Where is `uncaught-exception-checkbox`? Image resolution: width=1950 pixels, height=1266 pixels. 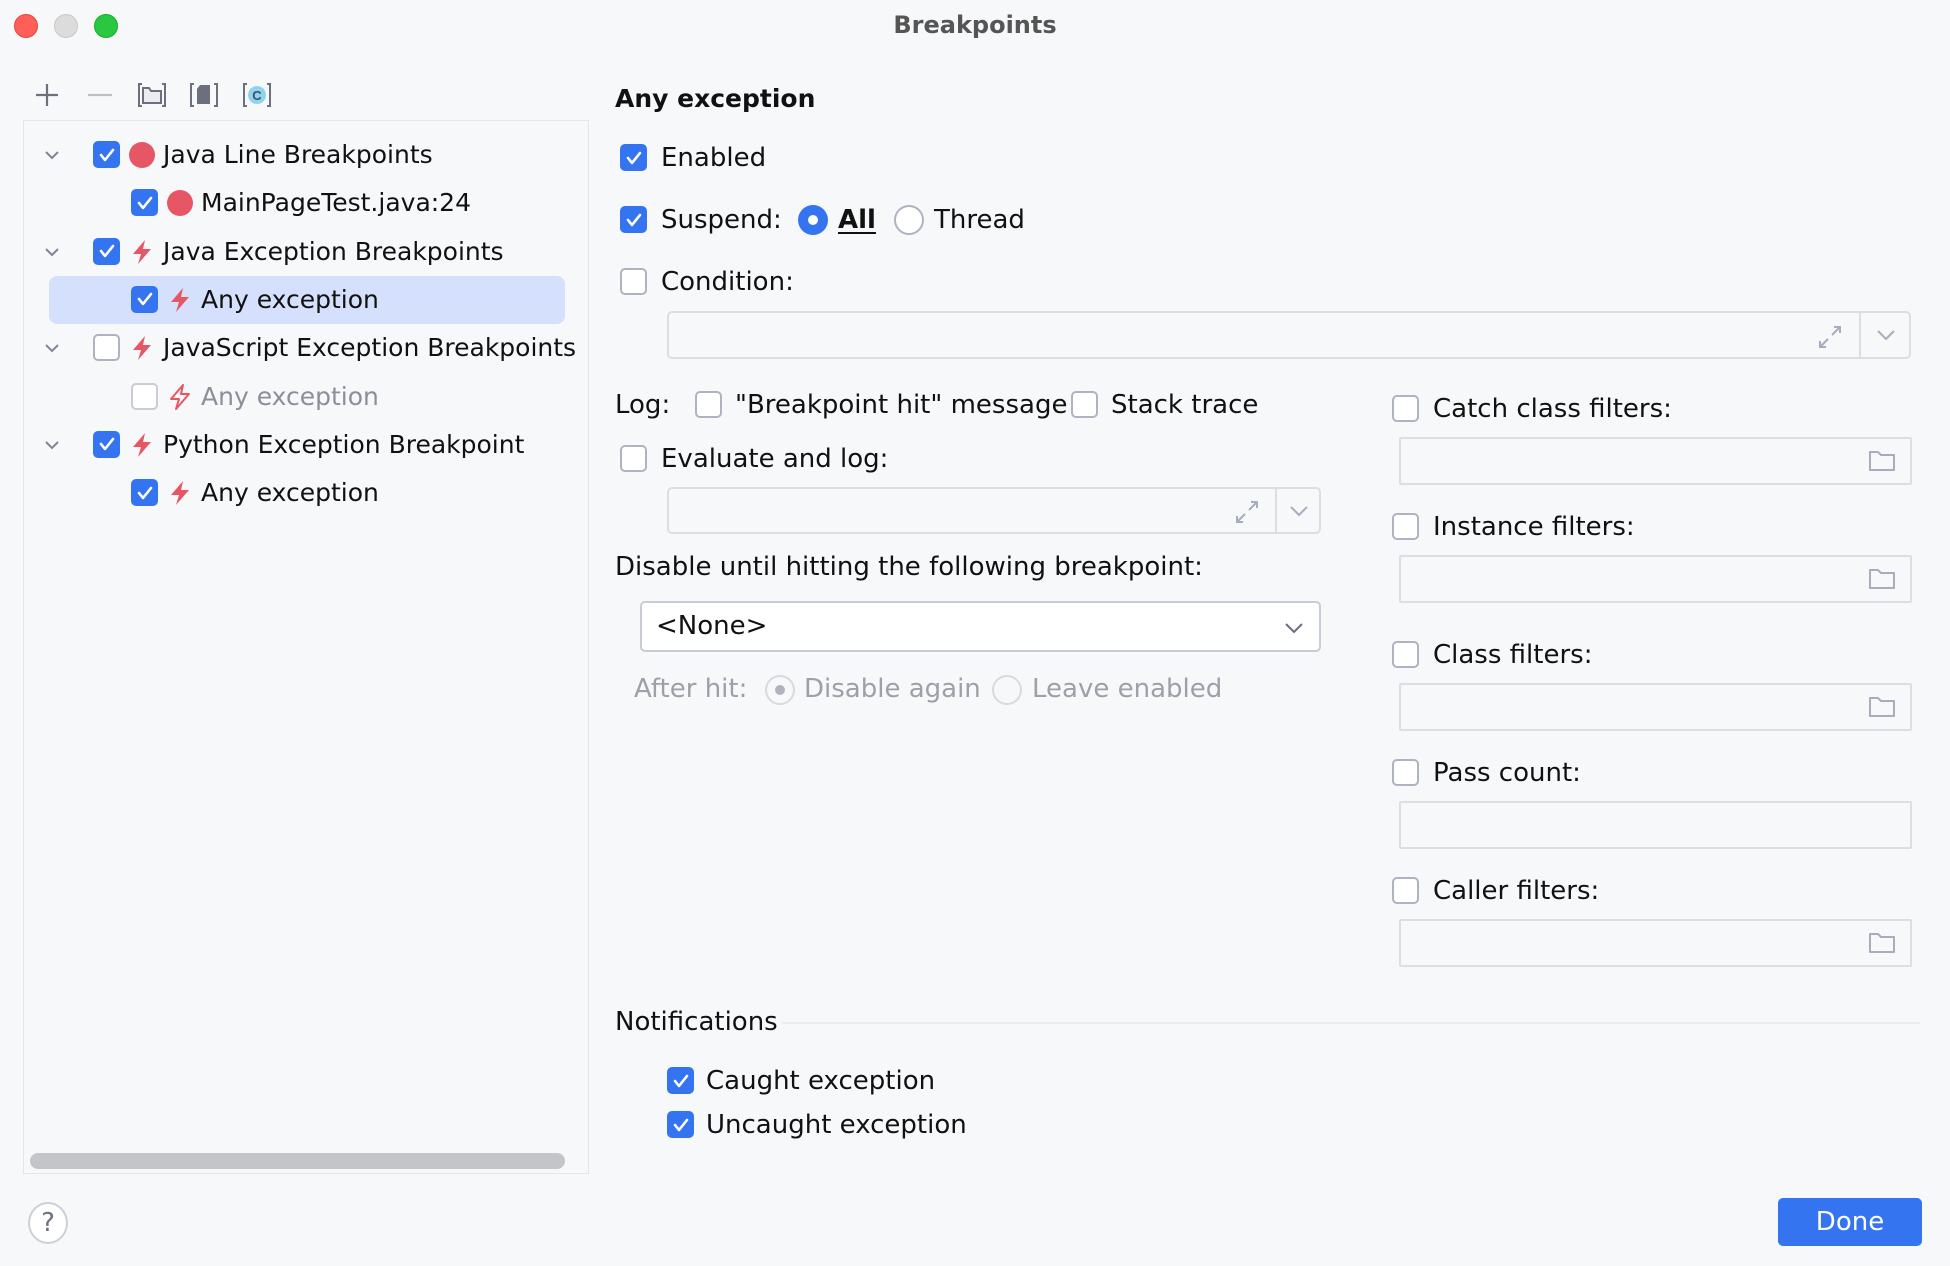 uncaught-exception-checkbox is located at coordinates (680, 1124).